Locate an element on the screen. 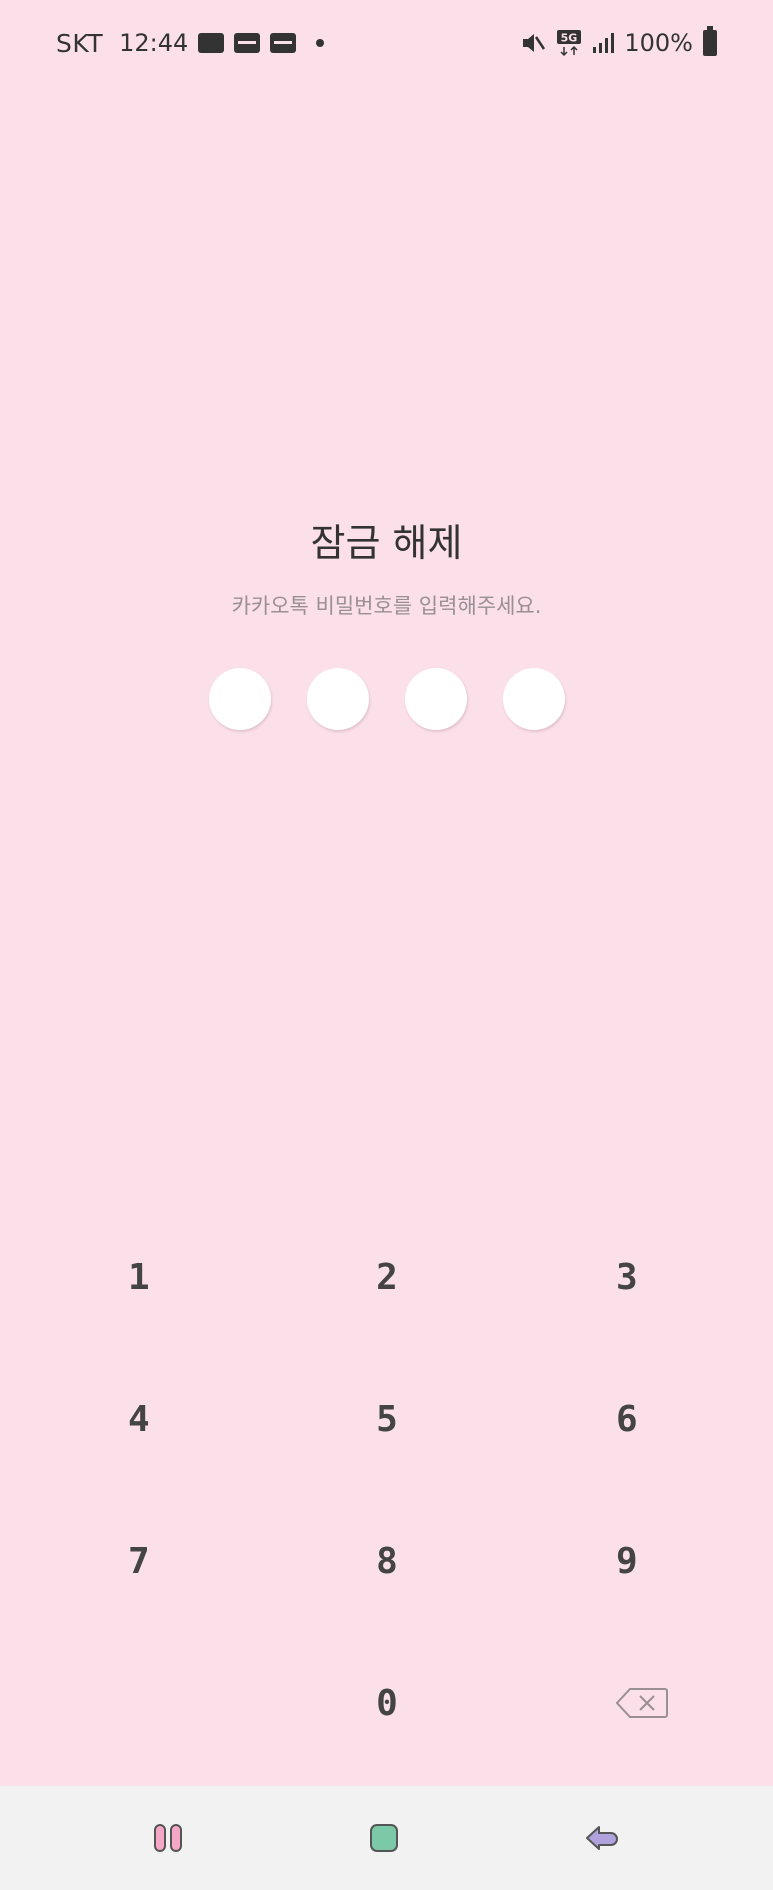 Image resolution: width=773 pixels, height=1890 pixels. pin-indicator is located at coordinates (386, 699).